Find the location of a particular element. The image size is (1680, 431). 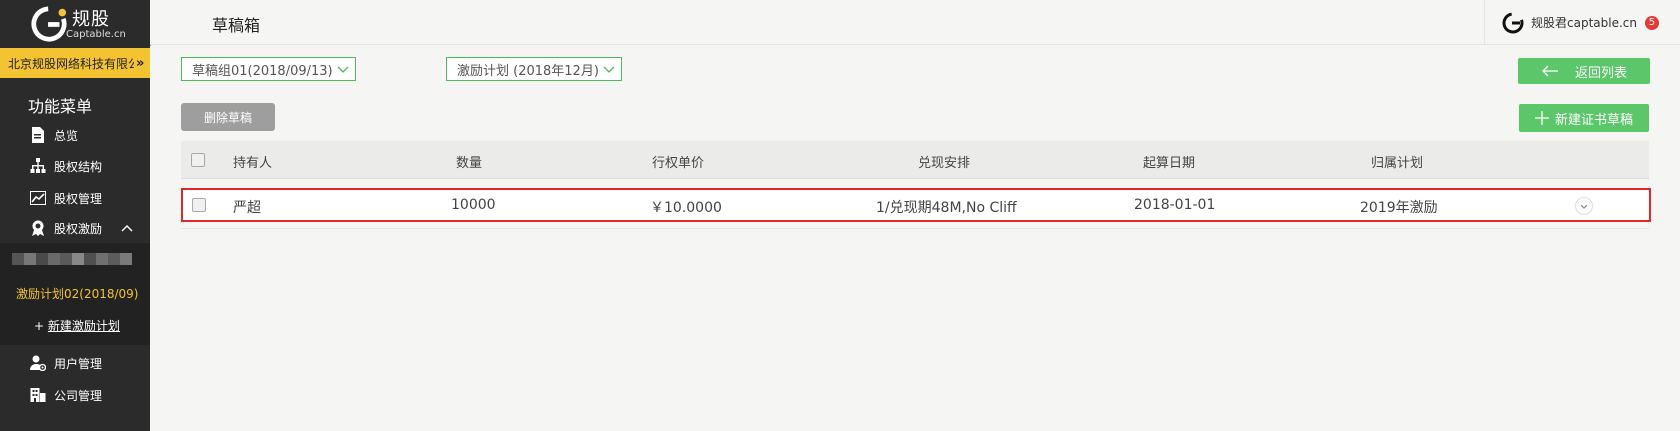

select-all-checkbox is located at coordinates (198, 160).